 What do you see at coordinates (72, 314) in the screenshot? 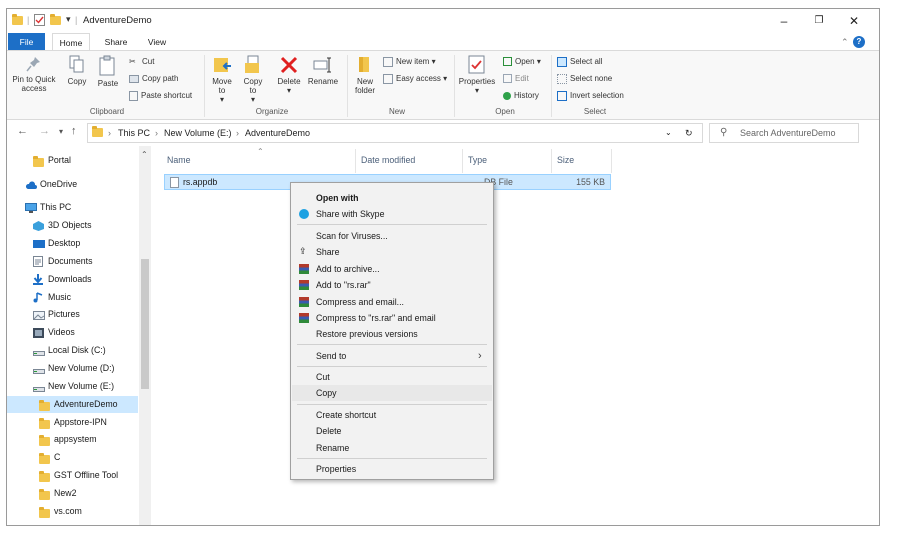
I see `sidebar-item-pictures: Pictures` at bounding box center [72, 314].